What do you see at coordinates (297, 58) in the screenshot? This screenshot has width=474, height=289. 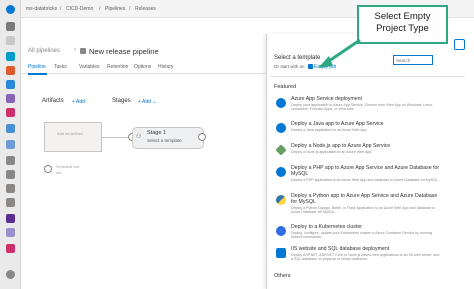 I see `panel-title: Select a template` at bounding box center [297, 58].